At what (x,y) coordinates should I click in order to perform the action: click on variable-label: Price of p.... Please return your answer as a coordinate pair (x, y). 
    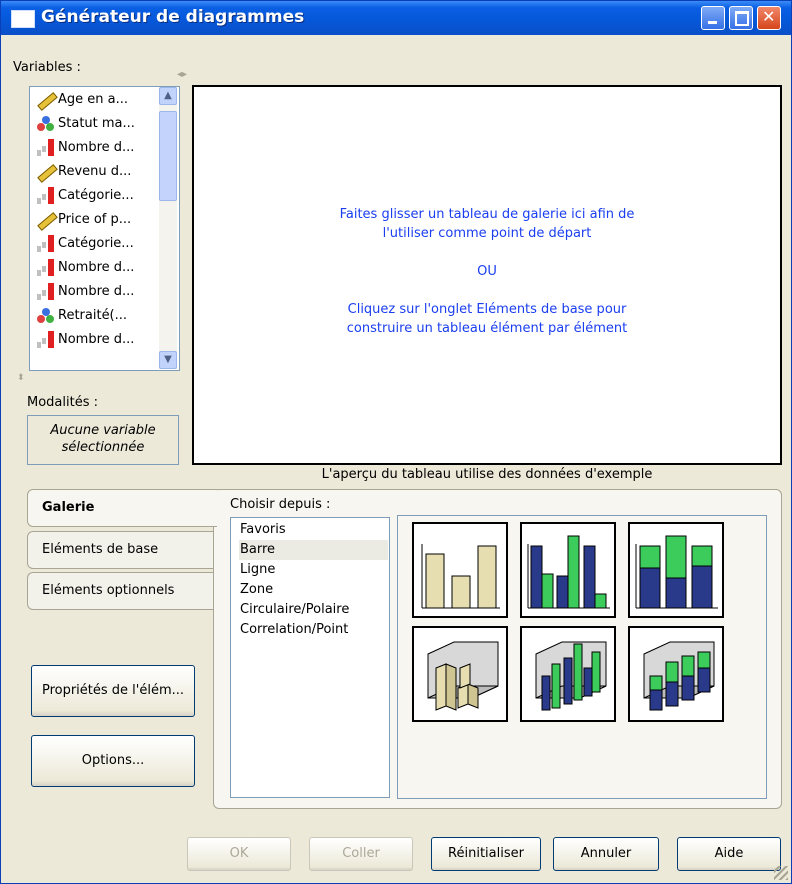
    Looking at the image, I should click on (95, 219).